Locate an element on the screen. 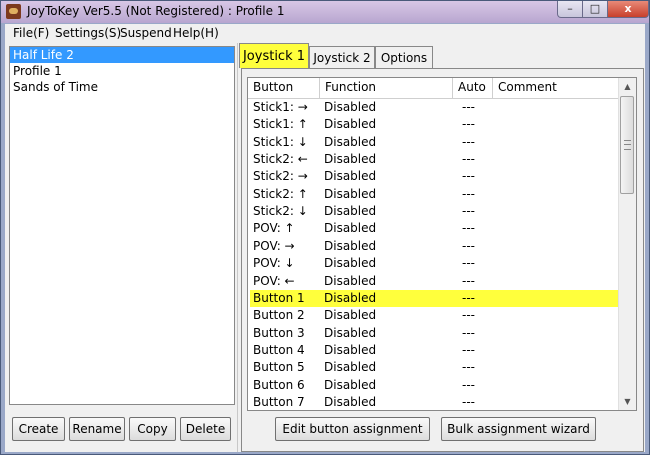 The width and height of the screenshot is (650, 455). rename-button: Rename is located at coordinates (97, 429).